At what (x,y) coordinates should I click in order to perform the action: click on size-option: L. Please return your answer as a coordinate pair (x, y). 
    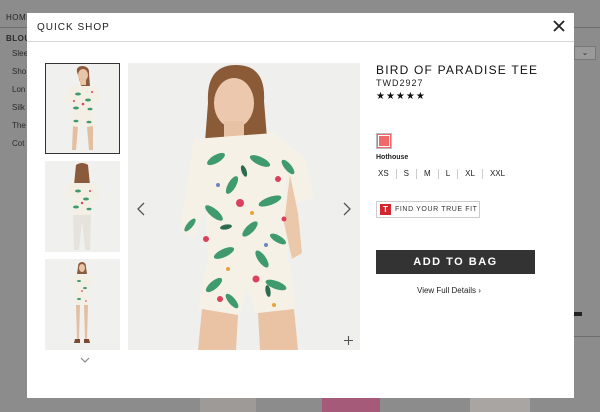
    Looking at the image, I should click on (447, 174).